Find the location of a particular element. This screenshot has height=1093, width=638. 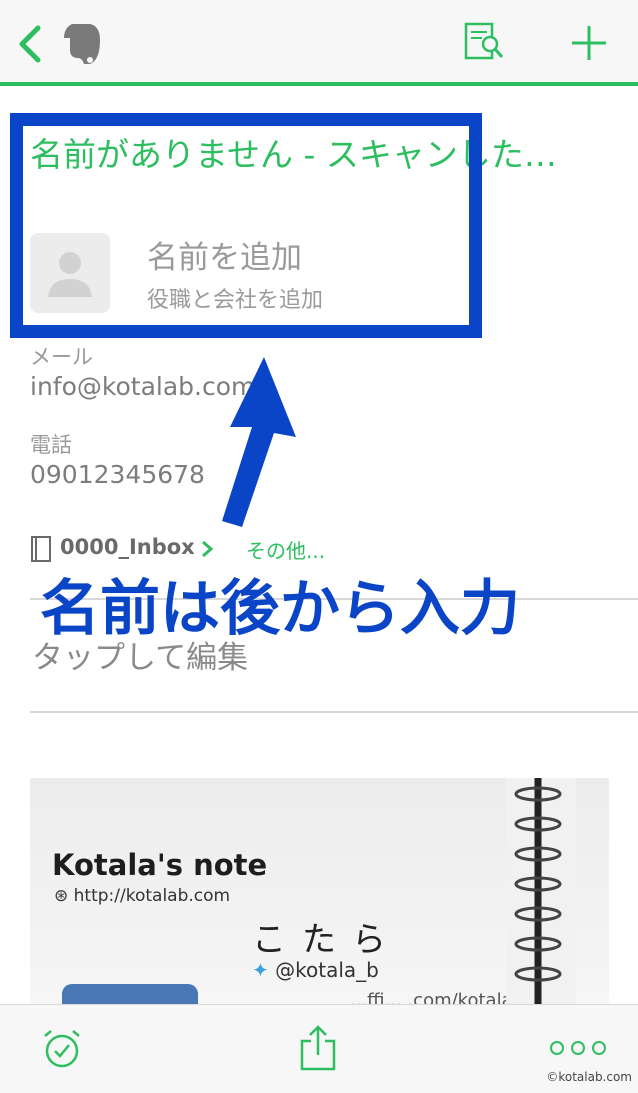

watermark: ©kotalab.com is located at coordinates (589, 1077).